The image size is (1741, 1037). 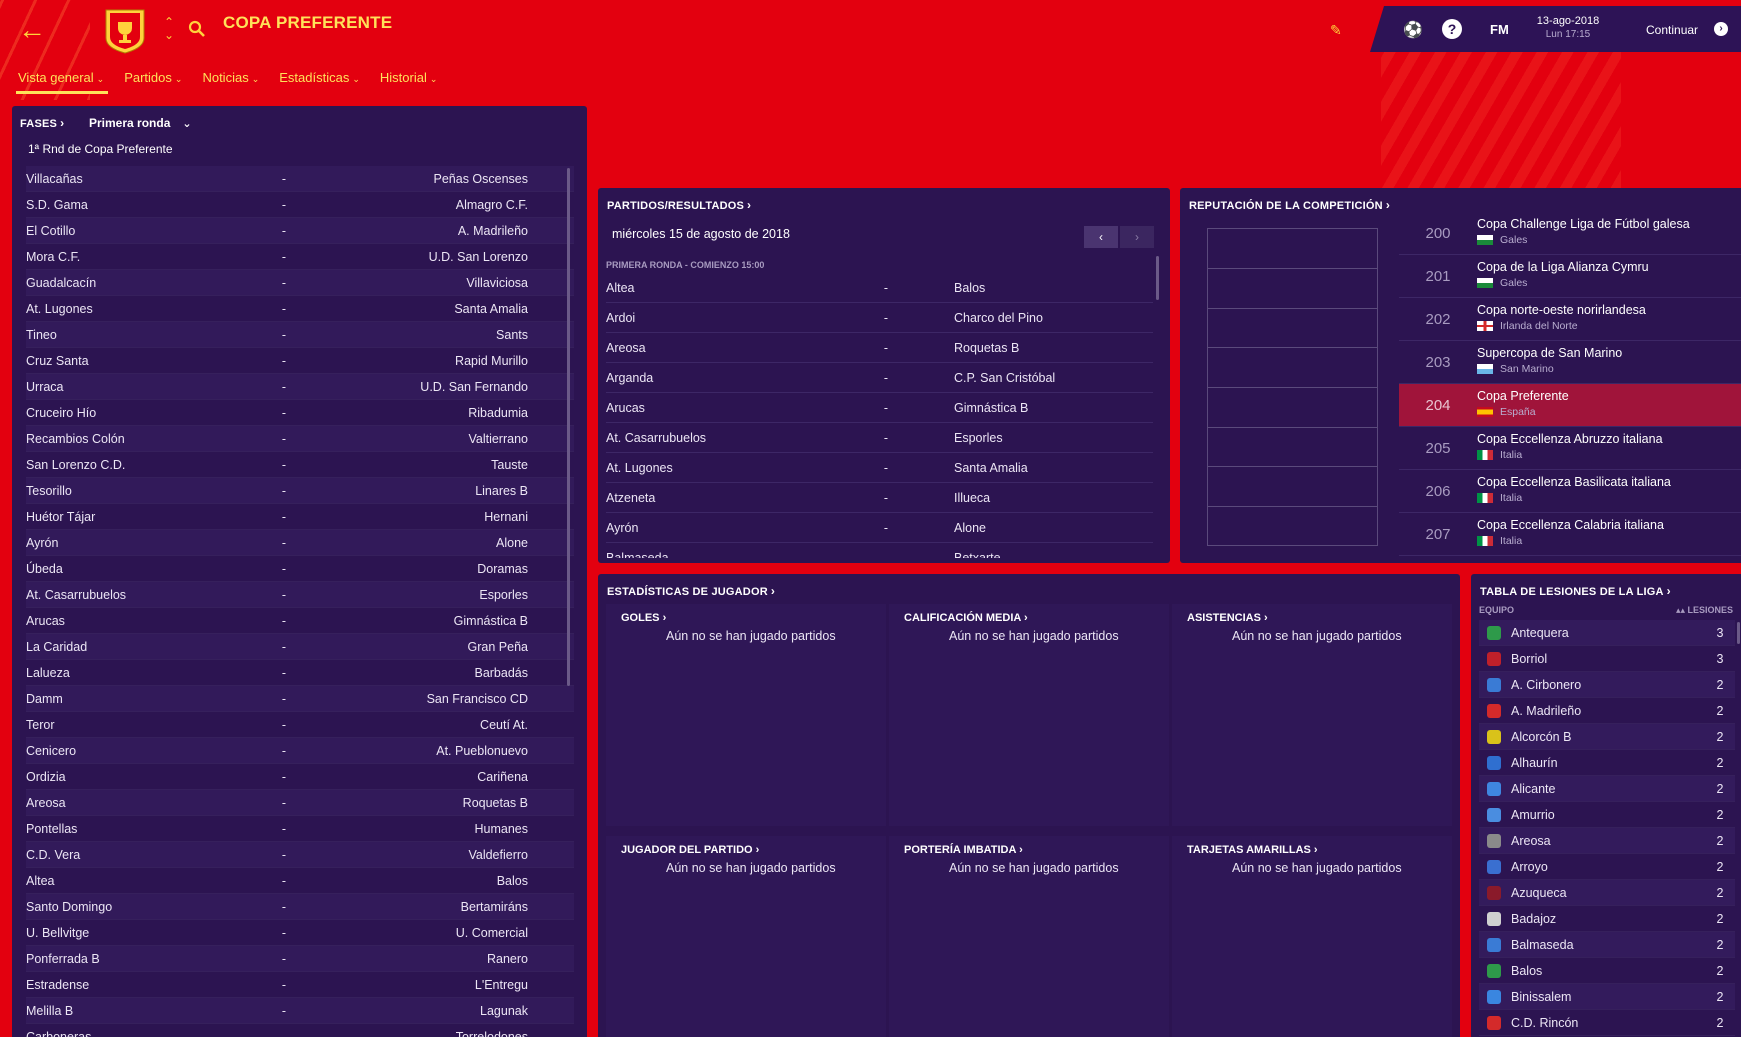 I want to click on competition-name: Copa norte-oeste norirlandesa, so click(x=1561, y=310).